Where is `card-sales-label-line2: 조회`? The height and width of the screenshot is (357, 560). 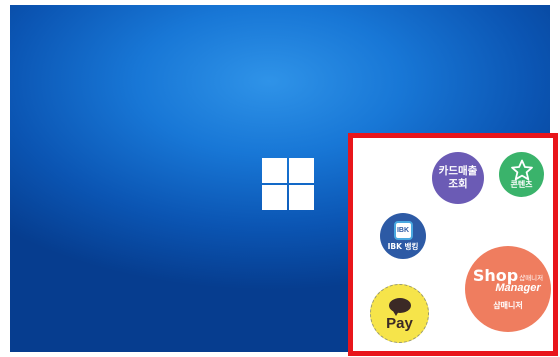 card-sales-label-line2: 조회 is located at coordinates (458, 184).